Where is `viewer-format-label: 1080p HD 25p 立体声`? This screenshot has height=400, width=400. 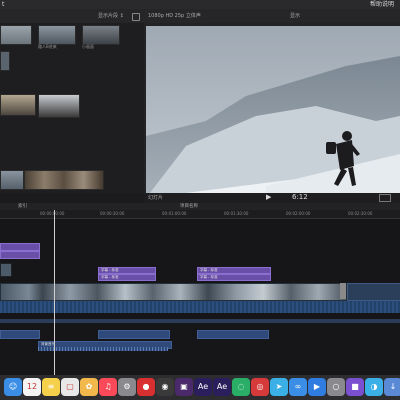 viewer-format-label: 1080p HD 25p 立体声 is located at coordinates (174, 16).